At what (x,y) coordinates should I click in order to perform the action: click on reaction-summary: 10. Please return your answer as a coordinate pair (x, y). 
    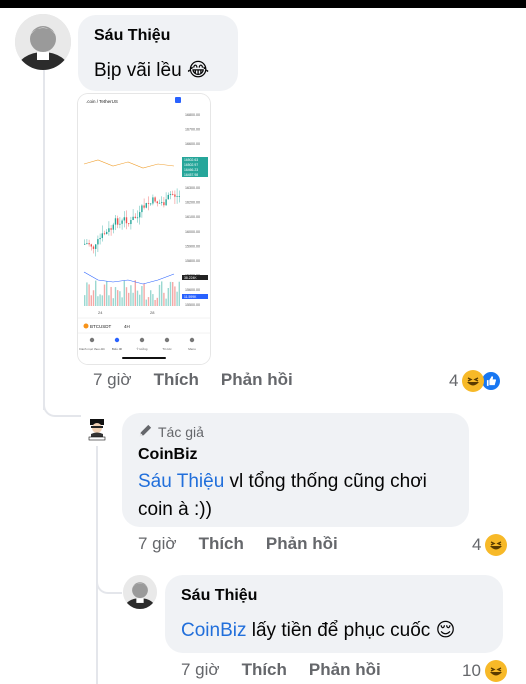
    Looking at the image, I should click on (484, 671).